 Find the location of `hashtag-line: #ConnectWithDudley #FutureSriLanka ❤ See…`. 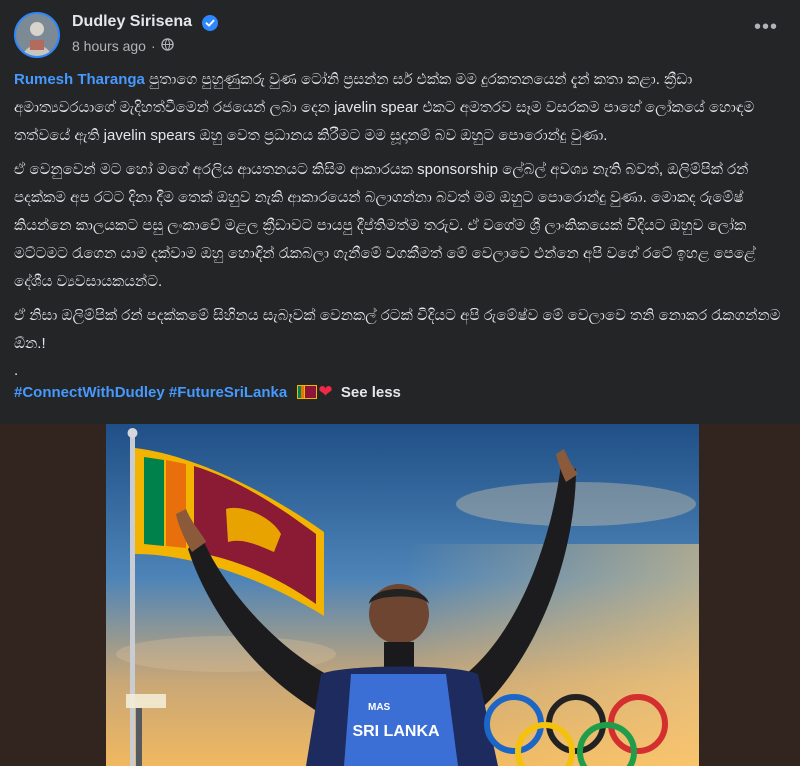

hashtag-line: #ConnectWithDudley #FutureSriLanka ❤ See… is located at coordinates (400, 392).